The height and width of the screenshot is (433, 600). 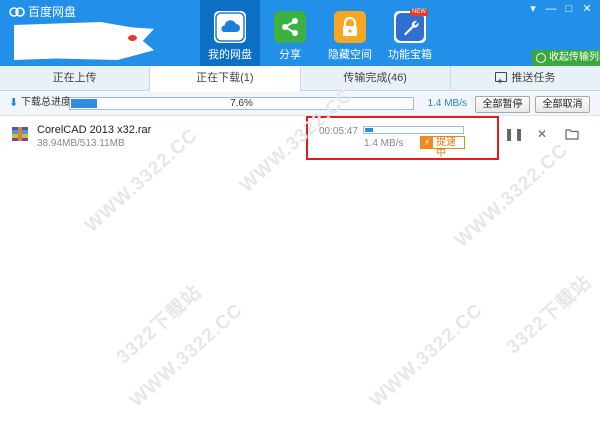 I want to click on pause-all-button: 全部暂停, so click(x=502, y=104).